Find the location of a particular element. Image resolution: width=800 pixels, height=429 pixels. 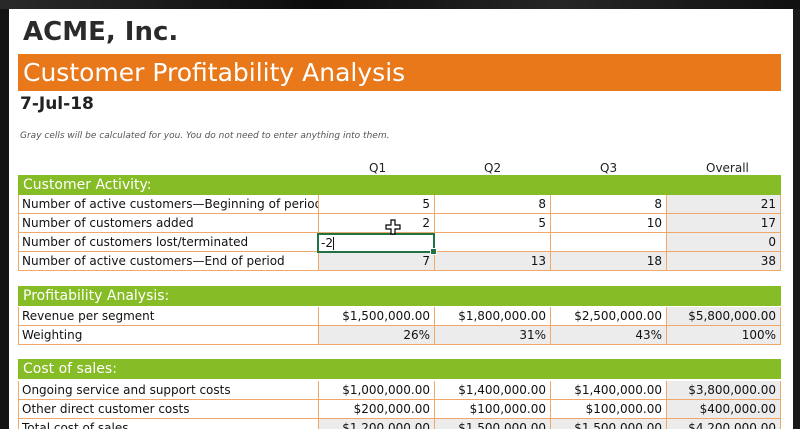

cell-q3: 8 is located at coordinates (608, 204).